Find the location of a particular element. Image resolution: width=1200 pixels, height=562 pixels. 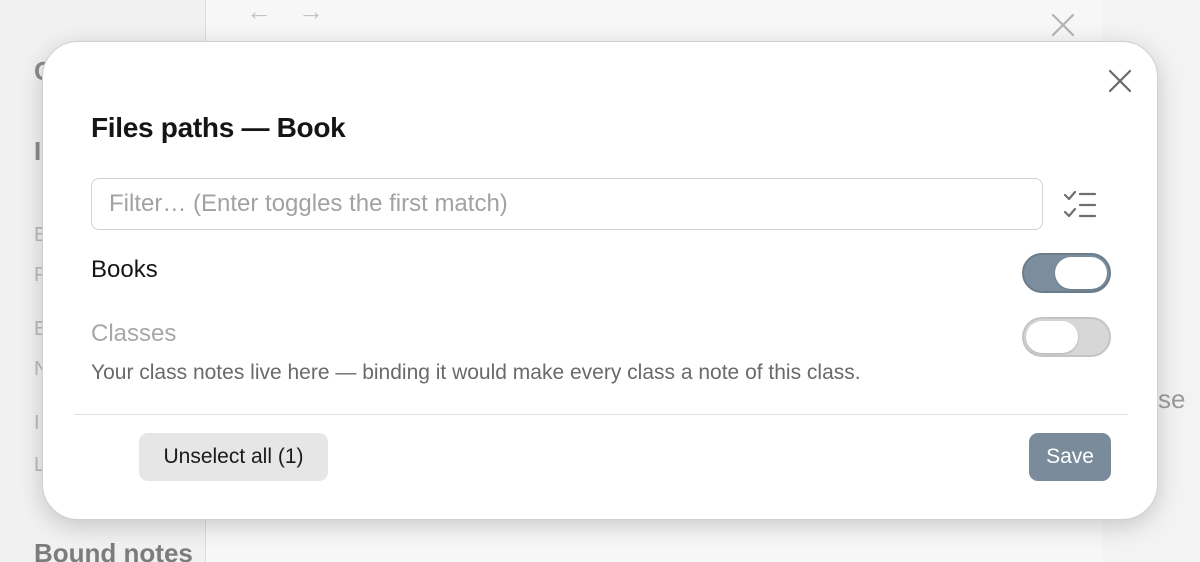

row-label-classes: Classes is located at coordinates (134, 333).